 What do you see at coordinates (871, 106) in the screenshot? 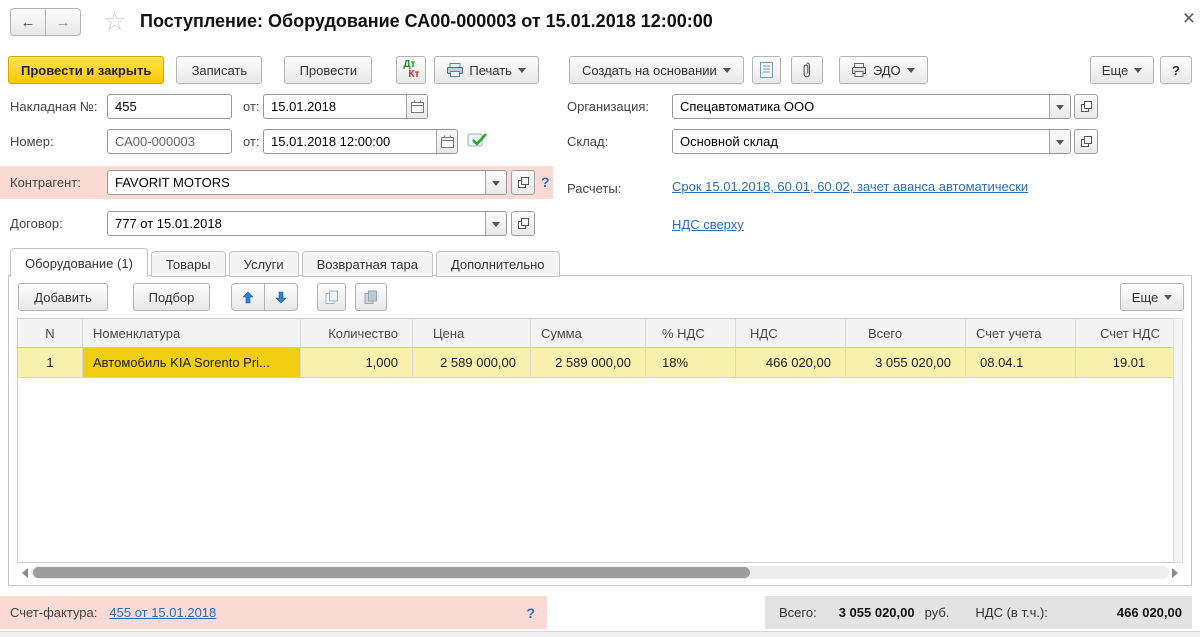
I see `organization-input: Спецавтоматика ООО` at bounding box center [871, 106].